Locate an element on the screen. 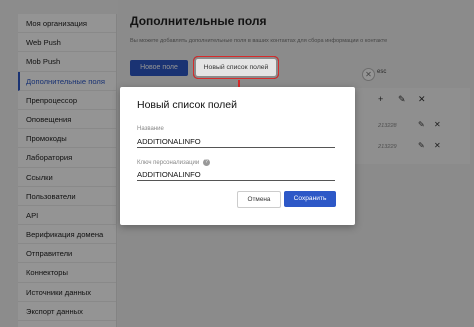  save-button: Сохранить is located at coordinates (310, 199).